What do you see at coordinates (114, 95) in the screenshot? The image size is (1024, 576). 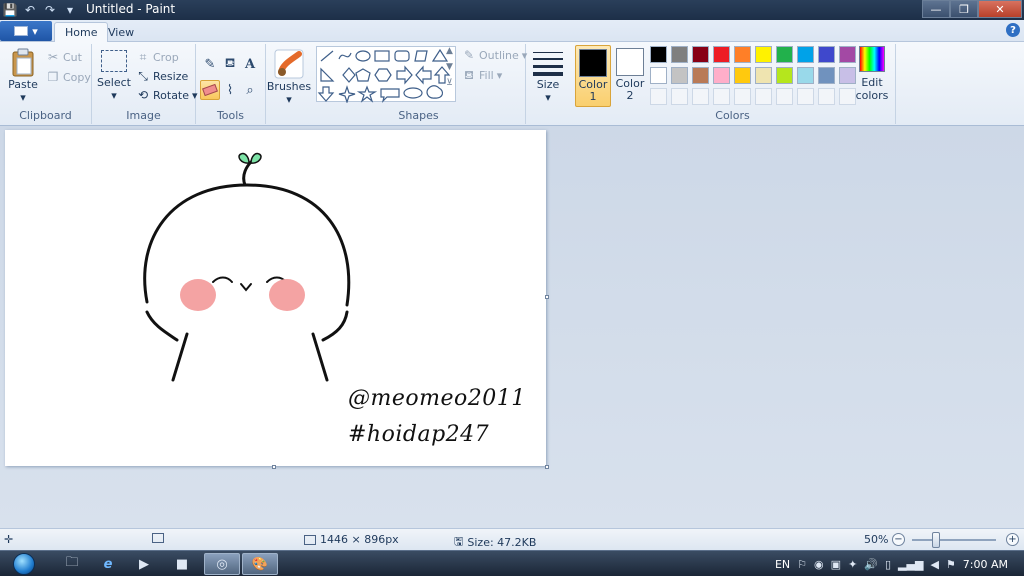 I see `chevron-down-icon: ▾` at bounding box center [114, 95].